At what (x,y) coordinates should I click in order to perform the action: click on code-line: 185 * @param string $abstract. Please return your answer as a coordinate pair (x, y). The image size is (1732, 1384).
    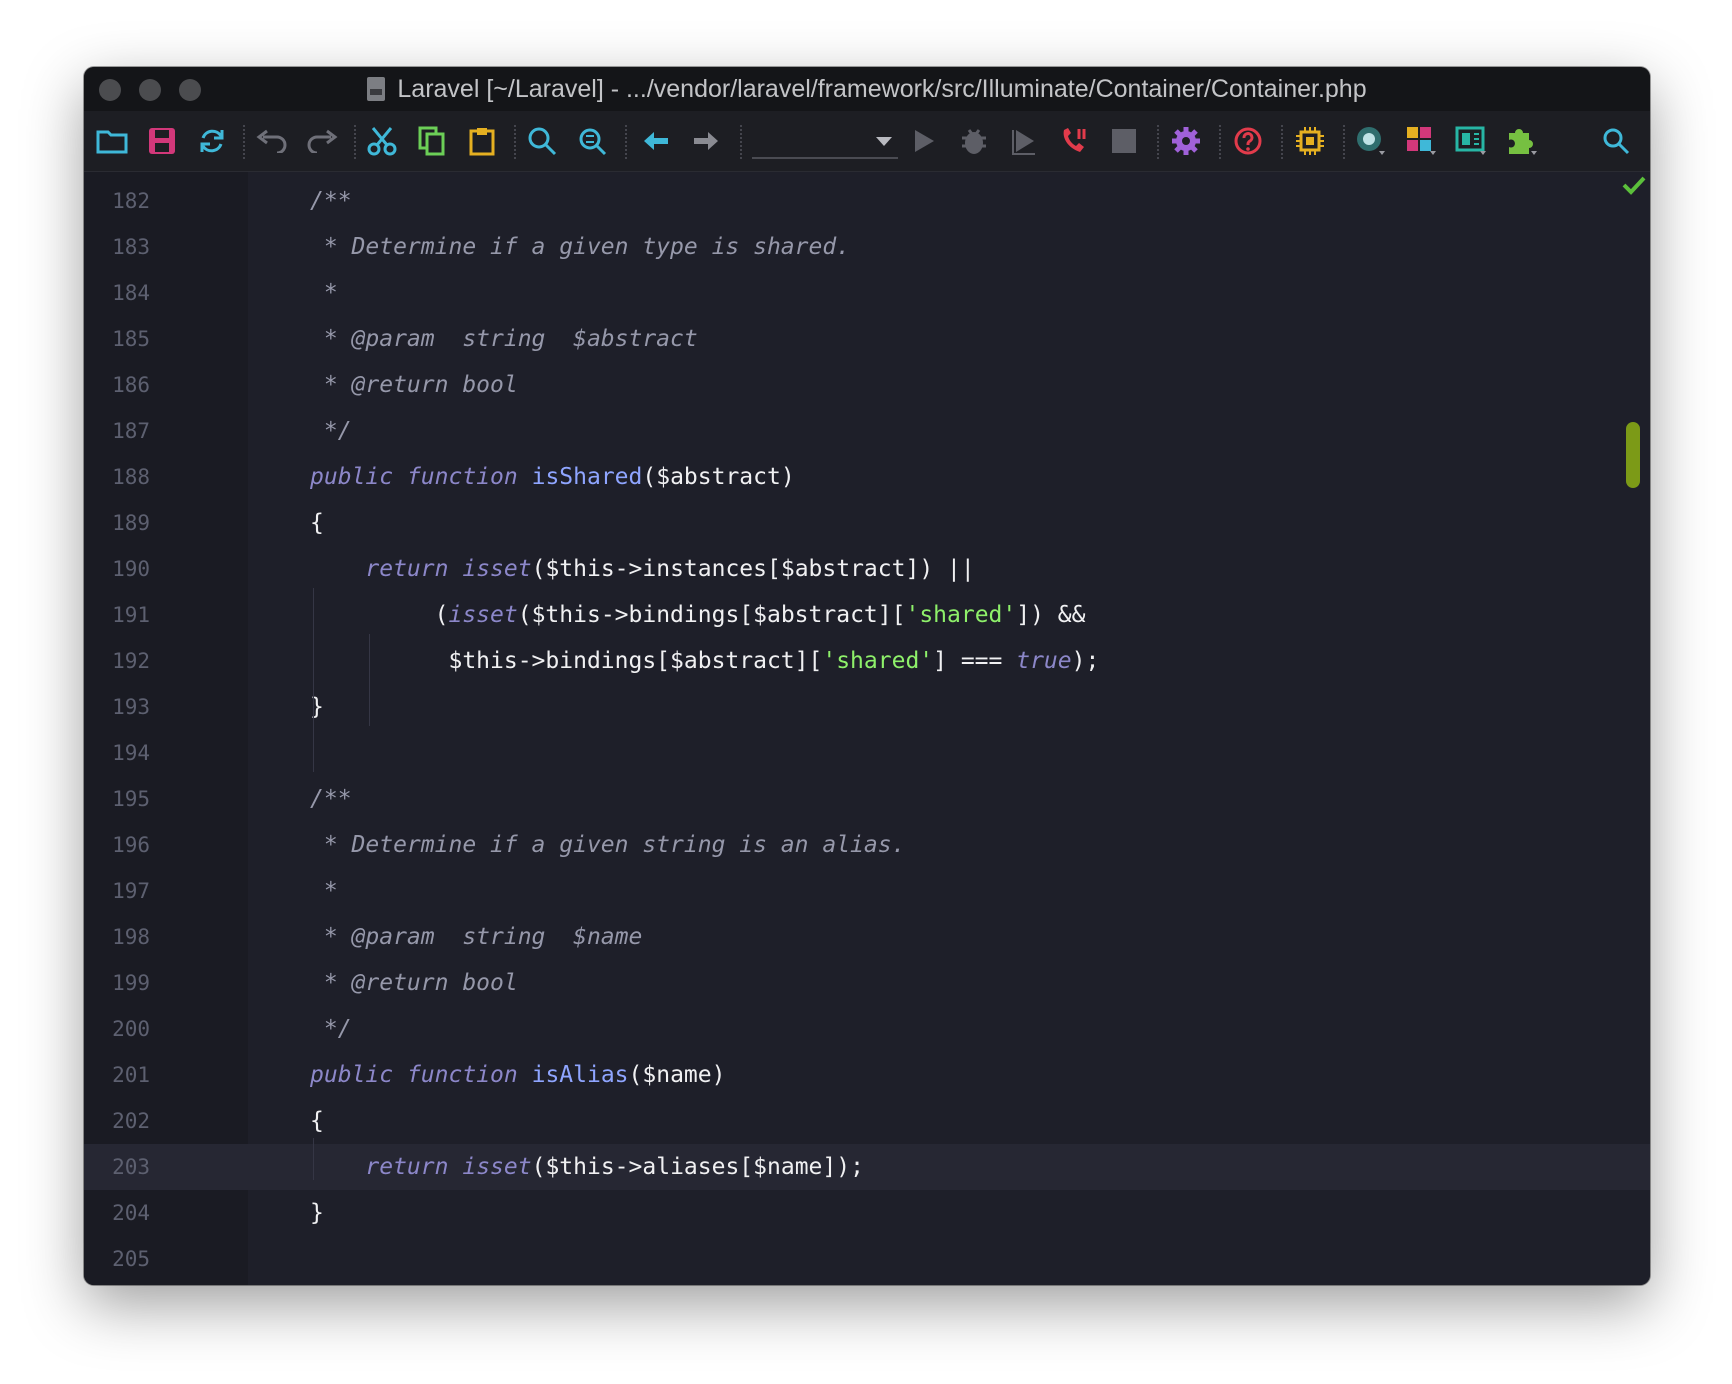
    Looking at the image, I should click on (867, 339).